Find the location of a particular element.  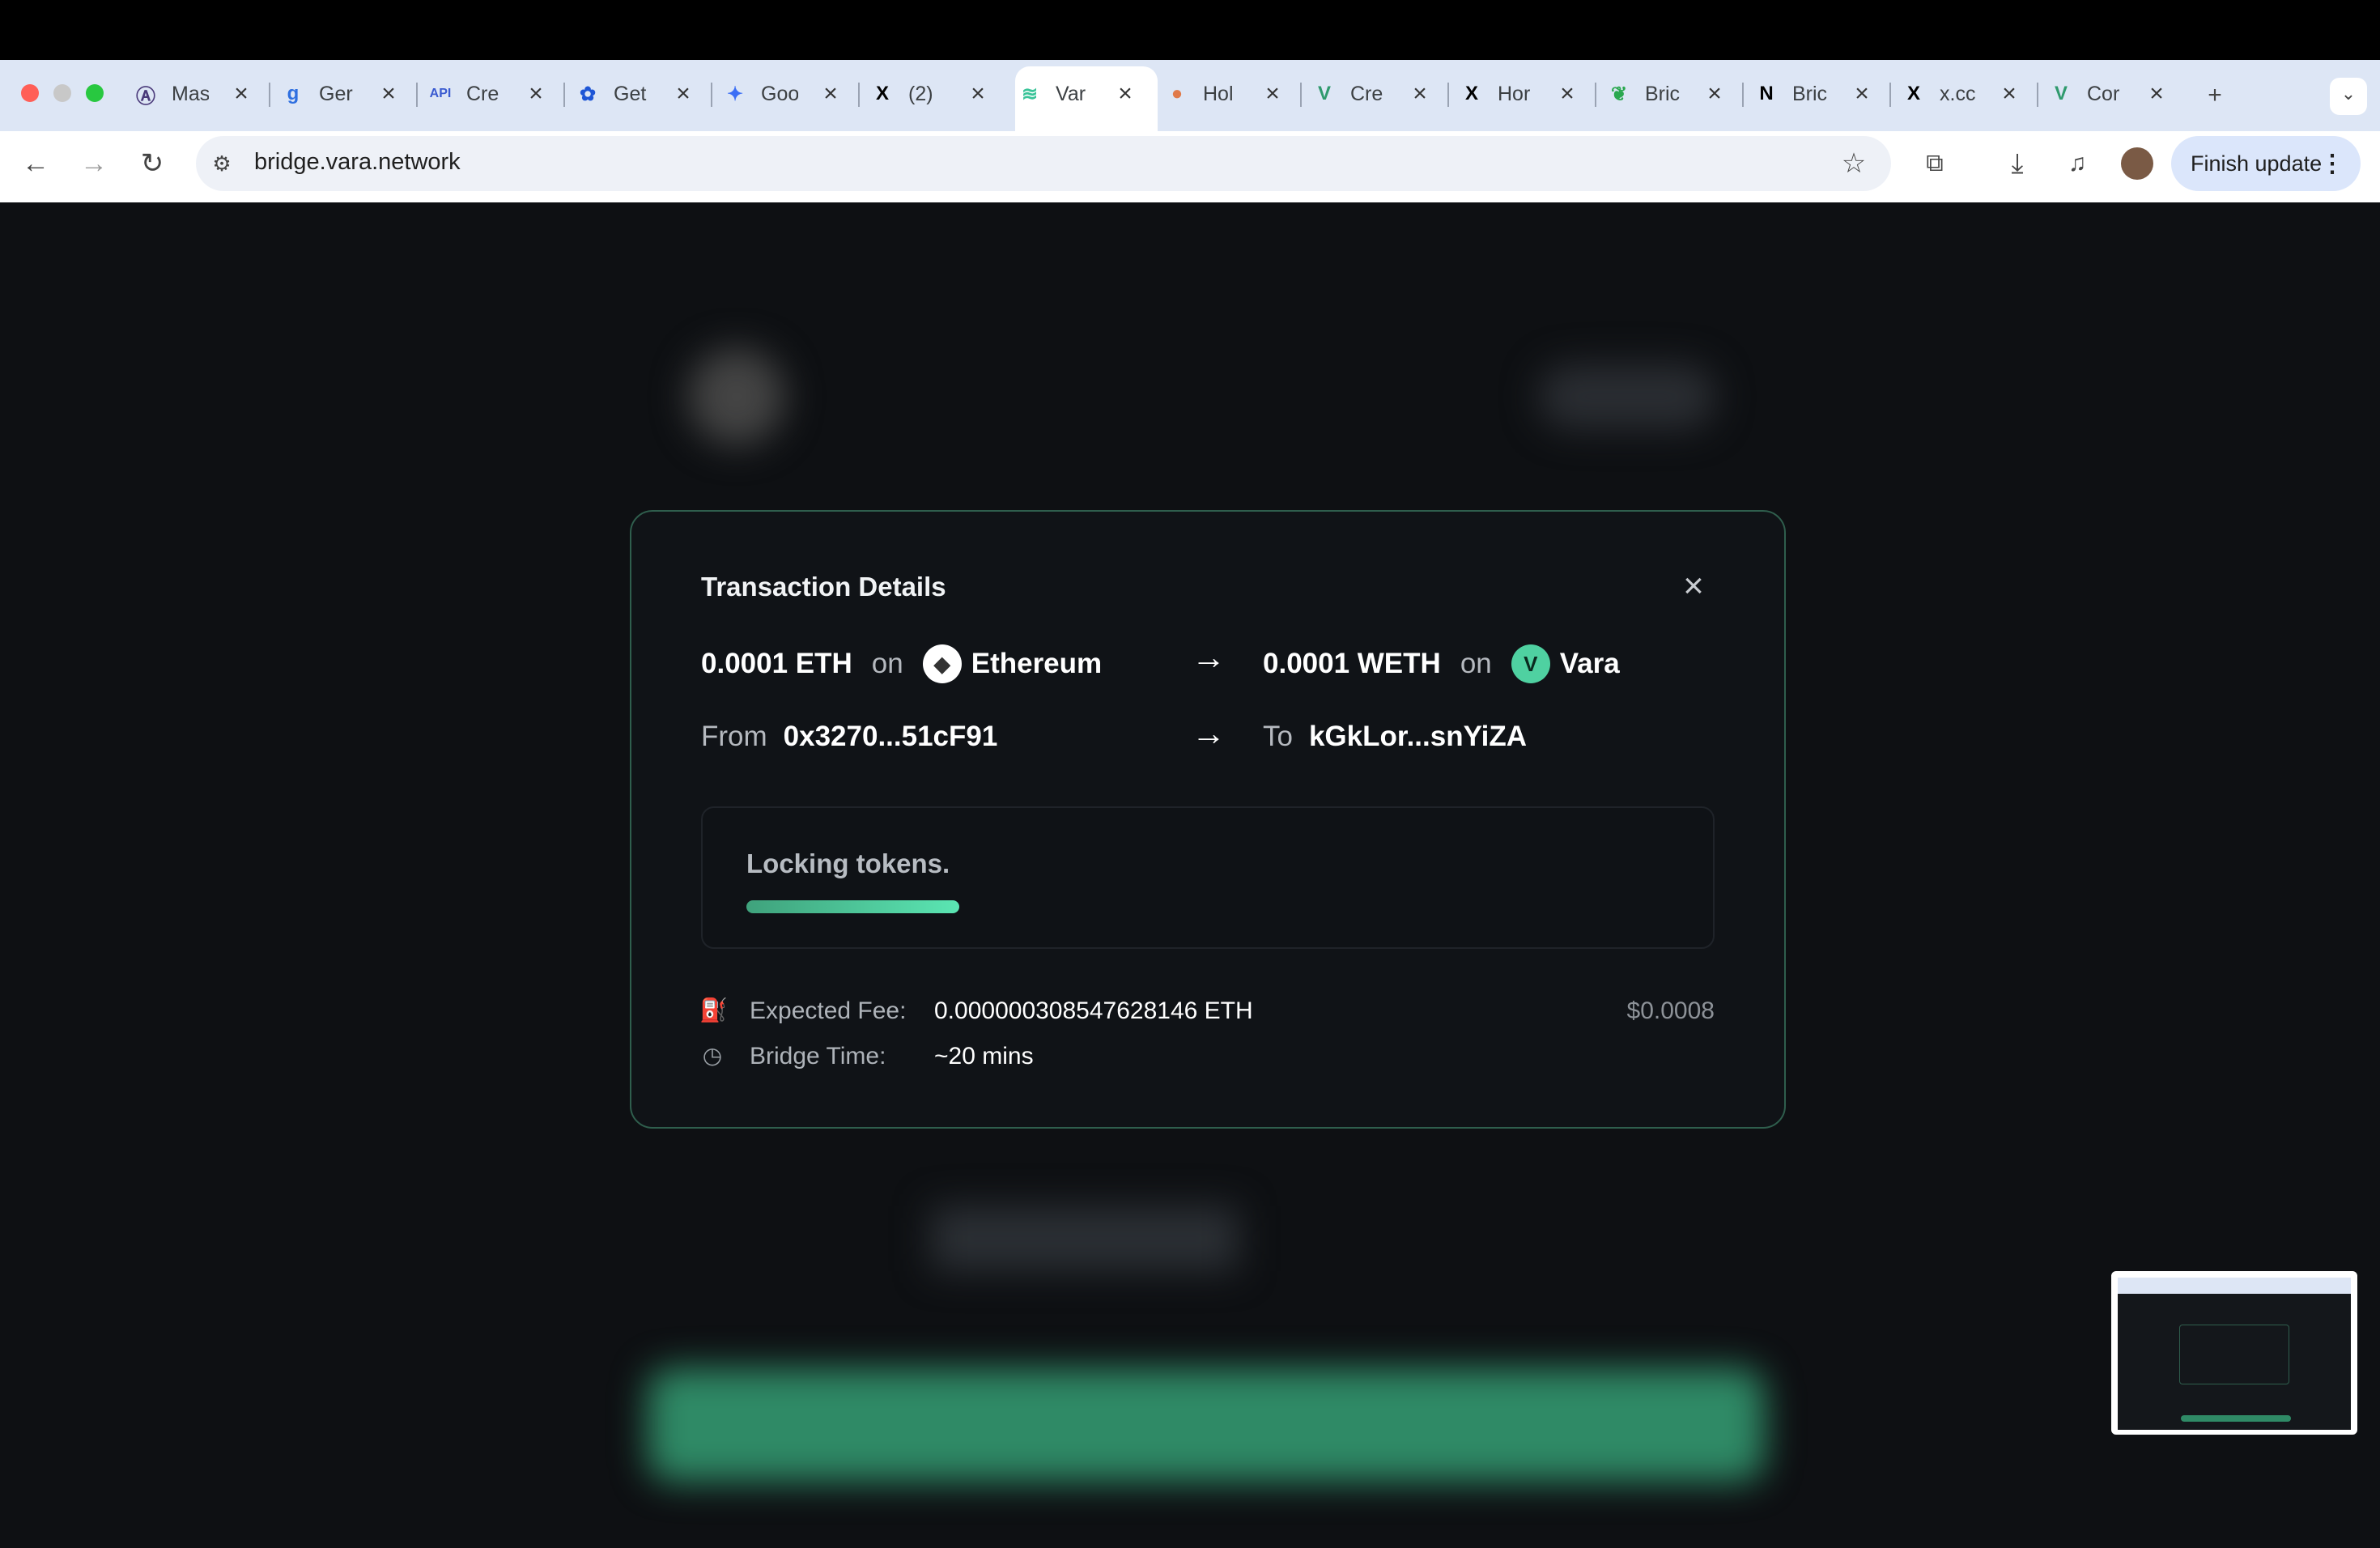

tab-title: Var is located at coordinates (1071, 93).